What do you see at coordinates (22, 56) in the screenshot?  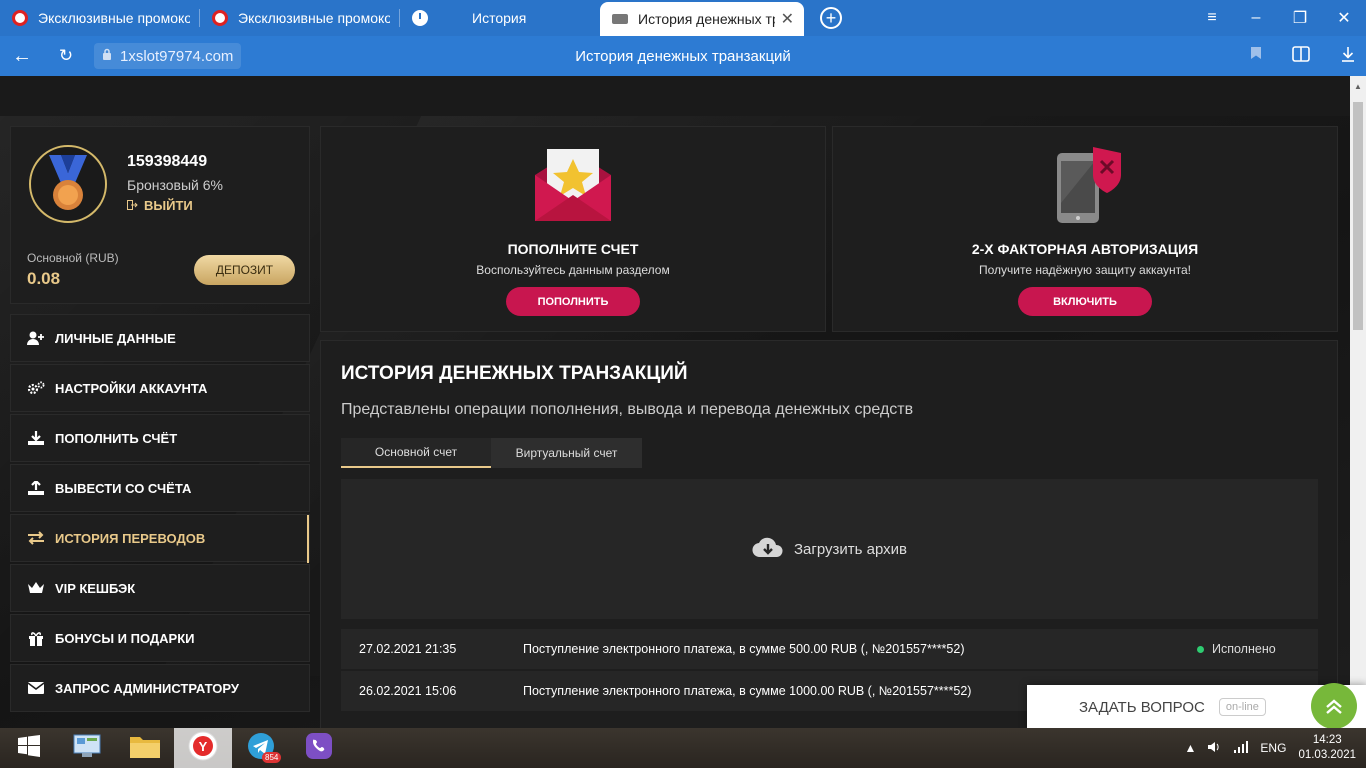 I see `back-arrow-icon: ←` at bounding box center [22, 56].